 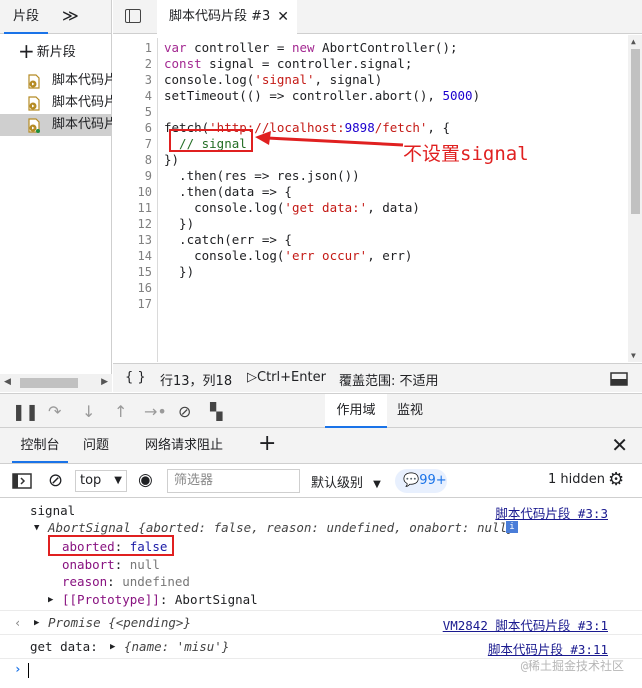 What do you see at coordinates (184, 445) in the screenshot?
I see `tab-network-request-blocking: 网络请求阻止` at bounding box center [184, 445].